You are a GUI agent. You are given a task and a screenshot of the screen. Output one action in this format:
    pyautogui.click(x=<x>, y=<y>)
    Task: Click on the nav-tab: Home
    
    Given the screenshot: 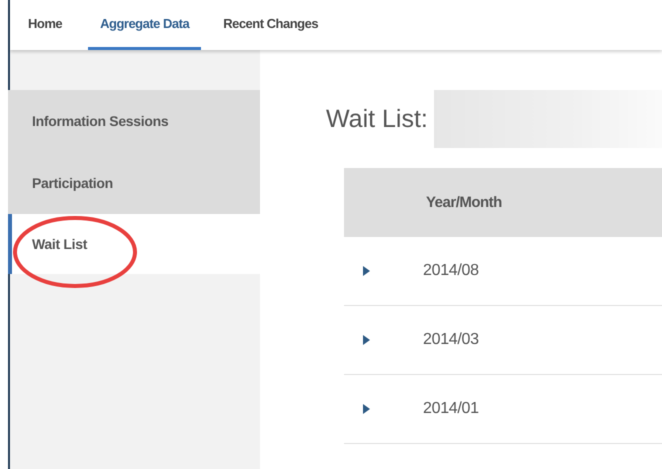 What is the action you would take?
    pyautogui.click(x=50, y=25)
    